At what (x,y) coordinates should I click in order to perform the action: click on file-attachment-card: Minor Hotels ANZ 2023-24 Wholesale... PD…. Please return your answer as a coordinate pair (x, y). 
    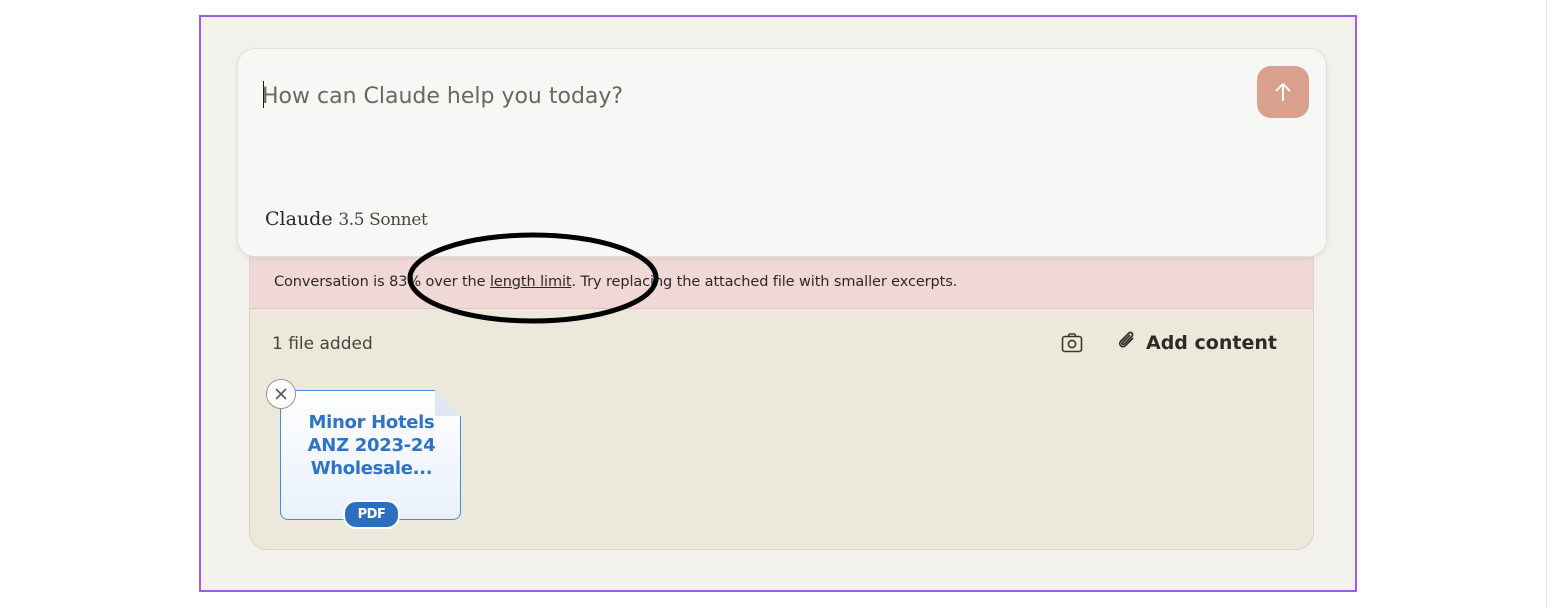
    Looking at the image, I should click on (370, 459).